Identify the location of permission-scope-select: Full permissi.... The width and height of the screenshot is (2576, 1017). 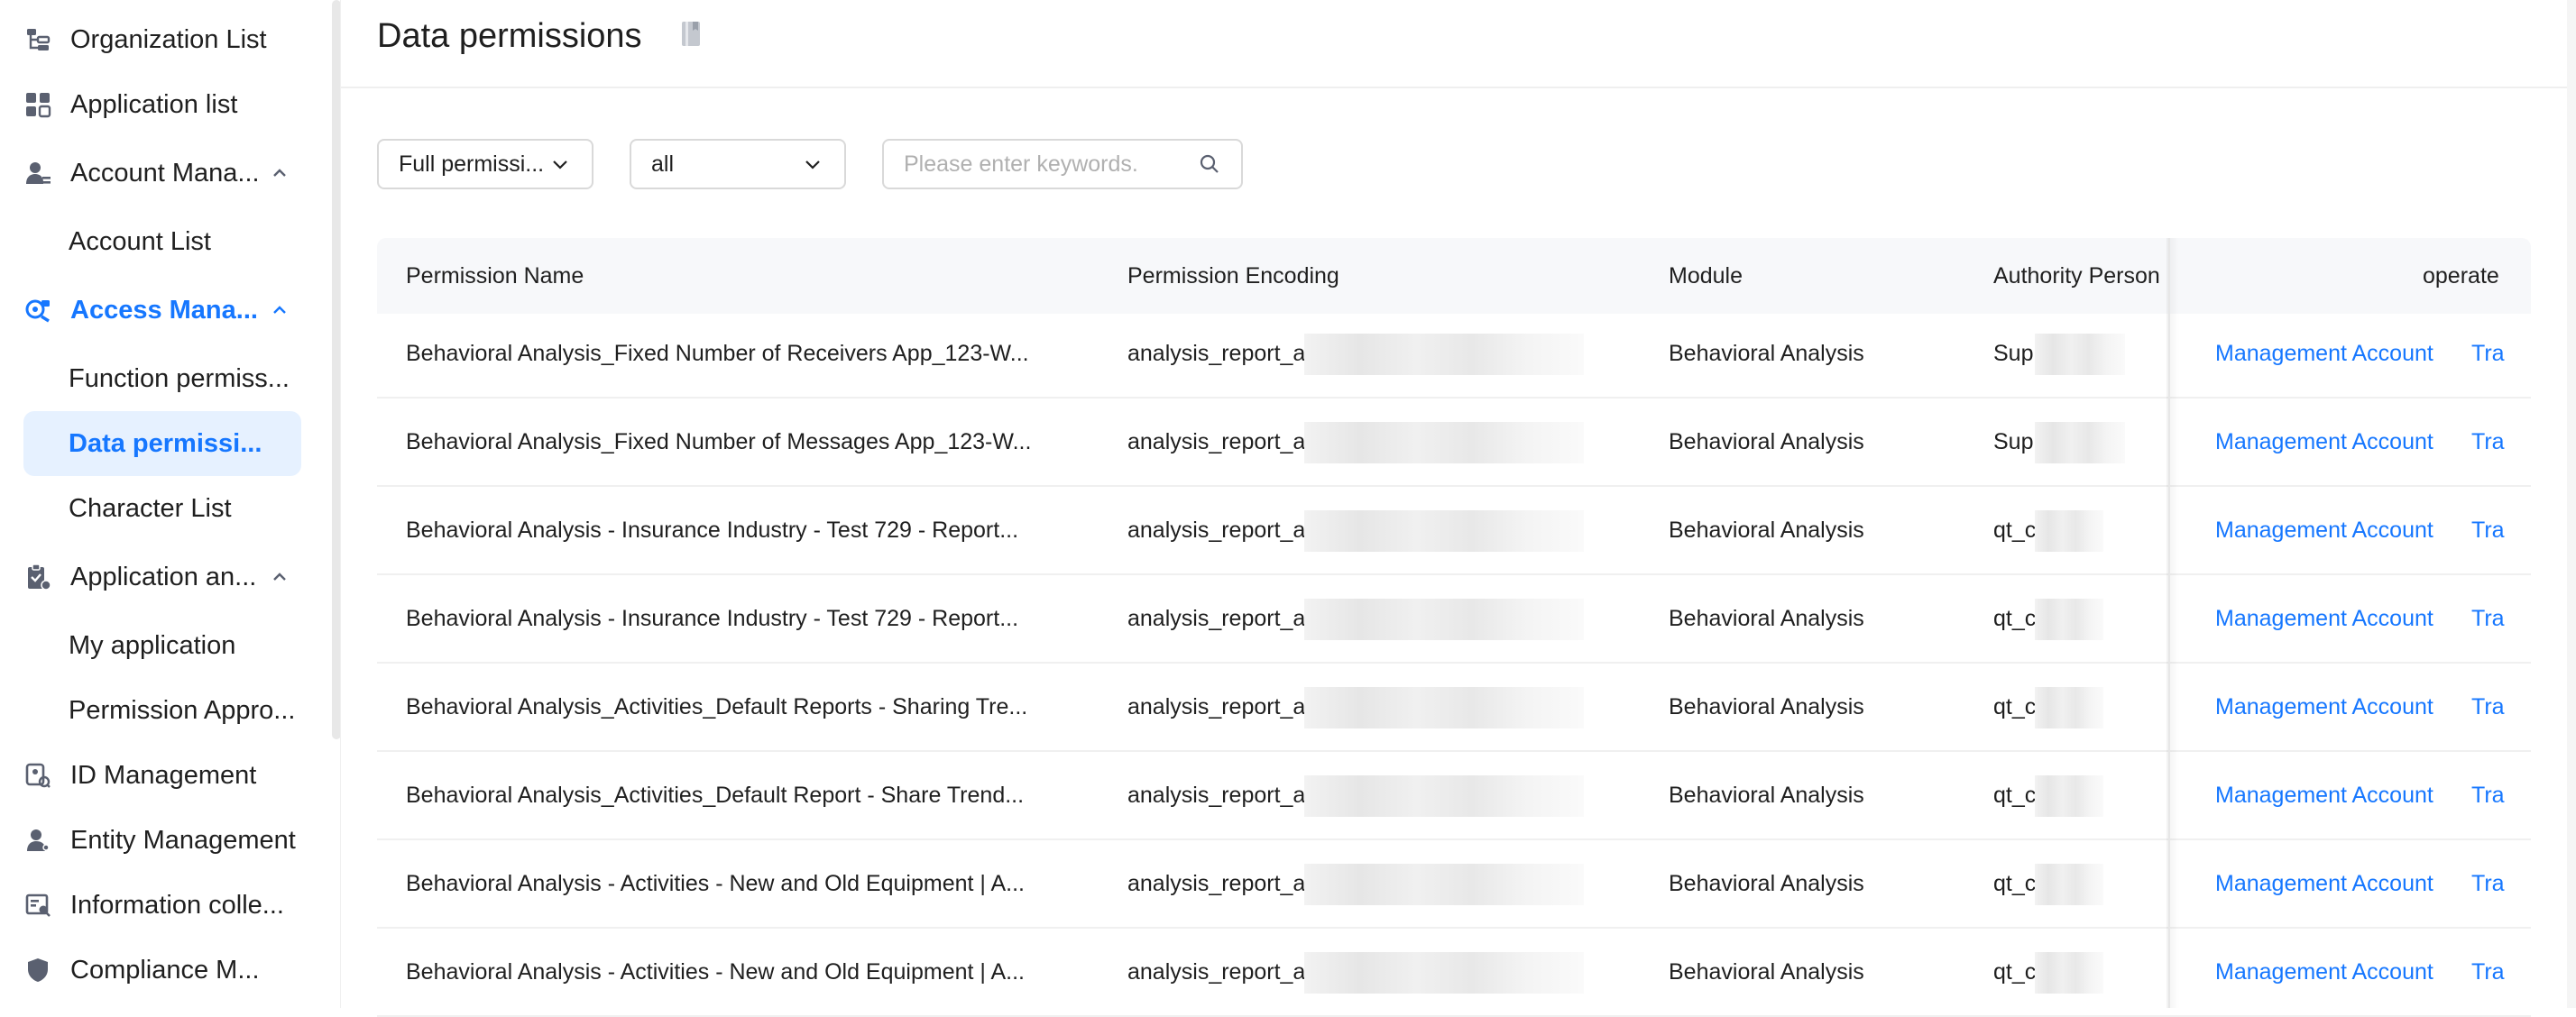
(485, 164).